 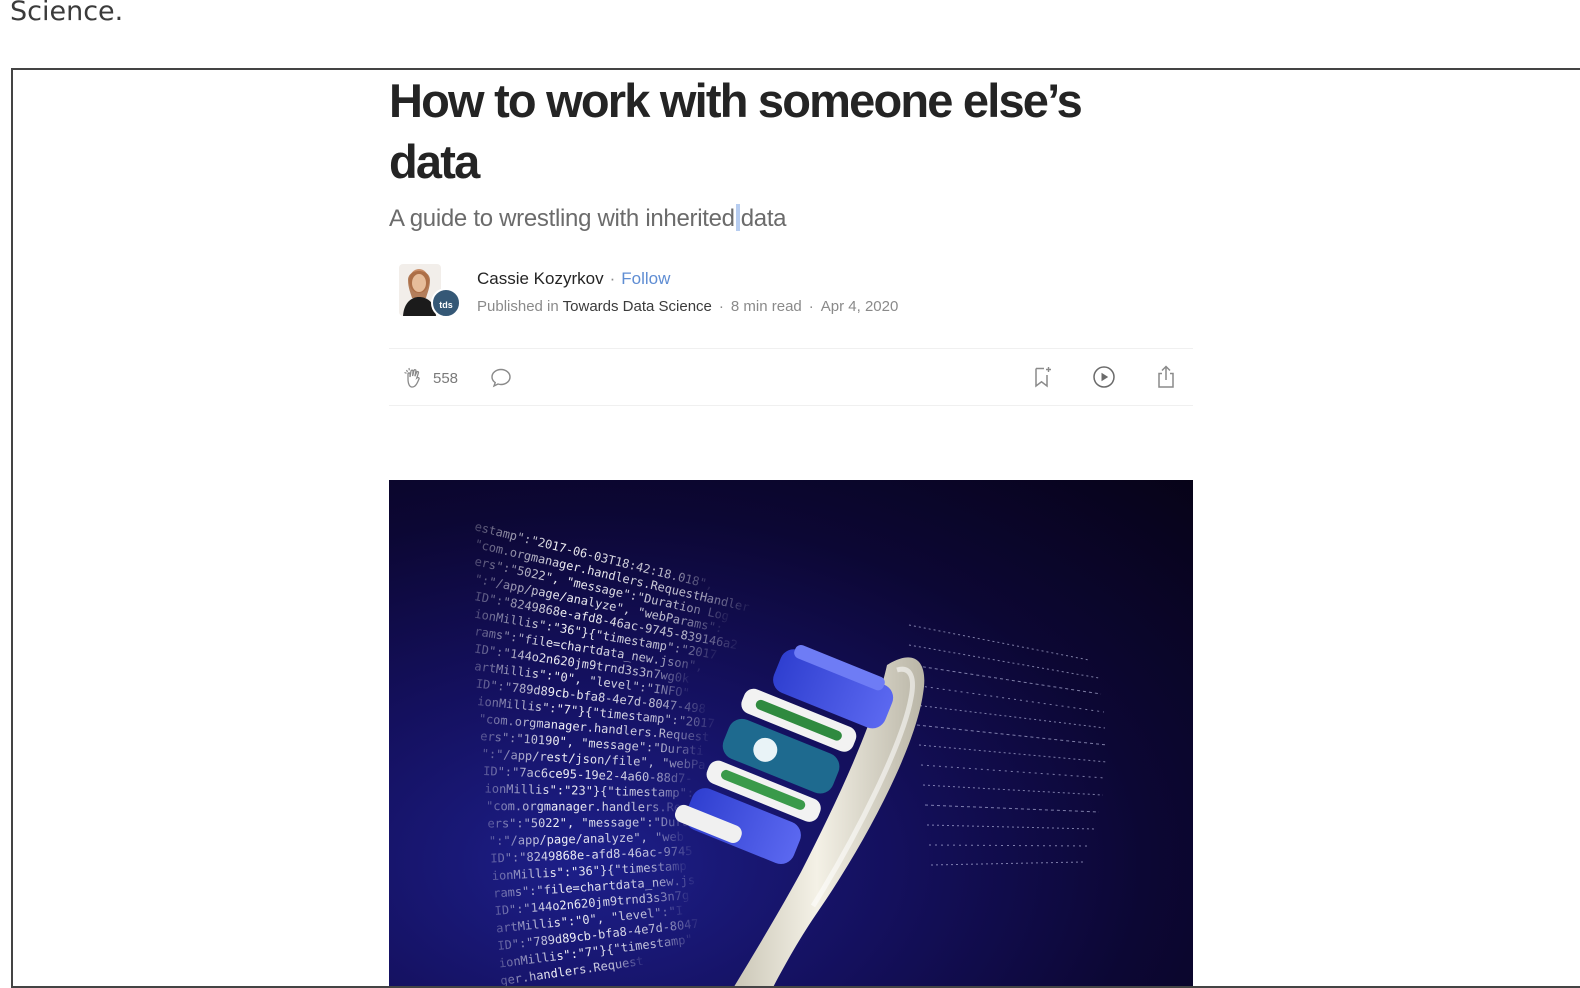 What do you see at coordinates (791, 219) in the screenshot?
I see `article-subtitle: A guide to wrestling with inherited data` at bounding box center [791, 219].